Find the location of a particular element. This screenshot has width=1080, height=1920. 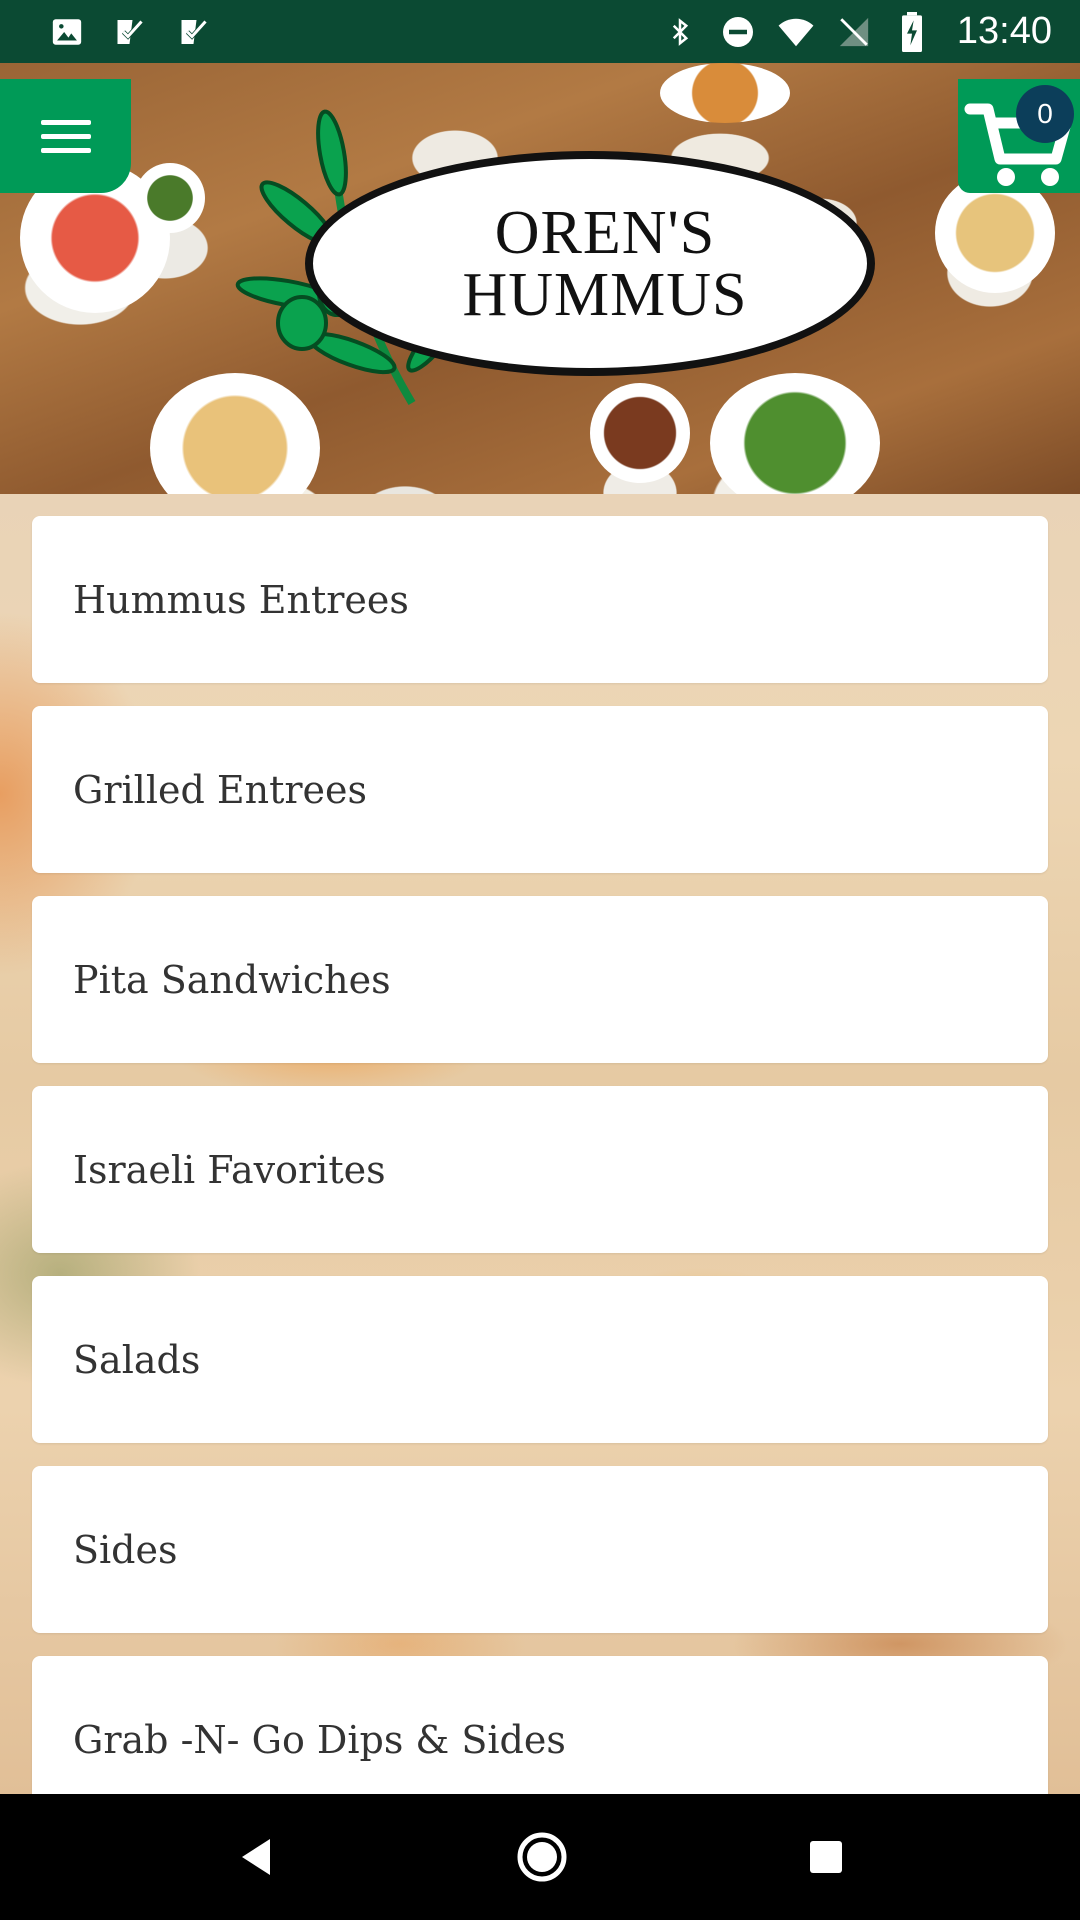

back-icon is located at coordinates (256, 1857).